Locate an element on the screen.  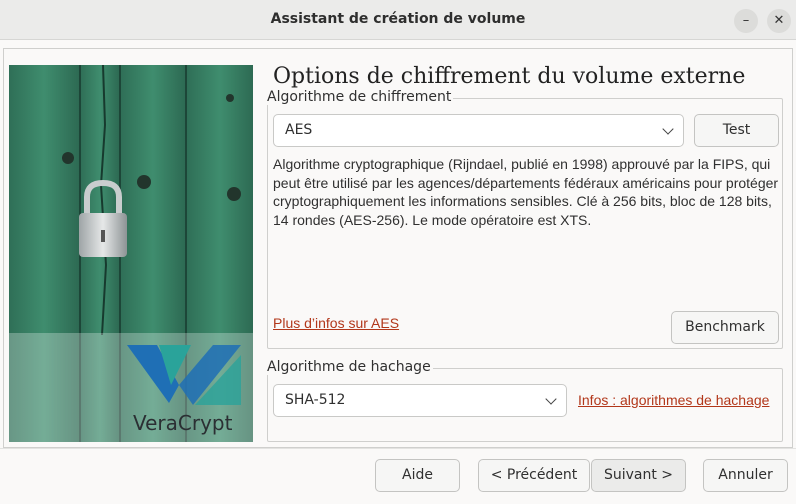
footer-separator is located at coordinates (398, 448).